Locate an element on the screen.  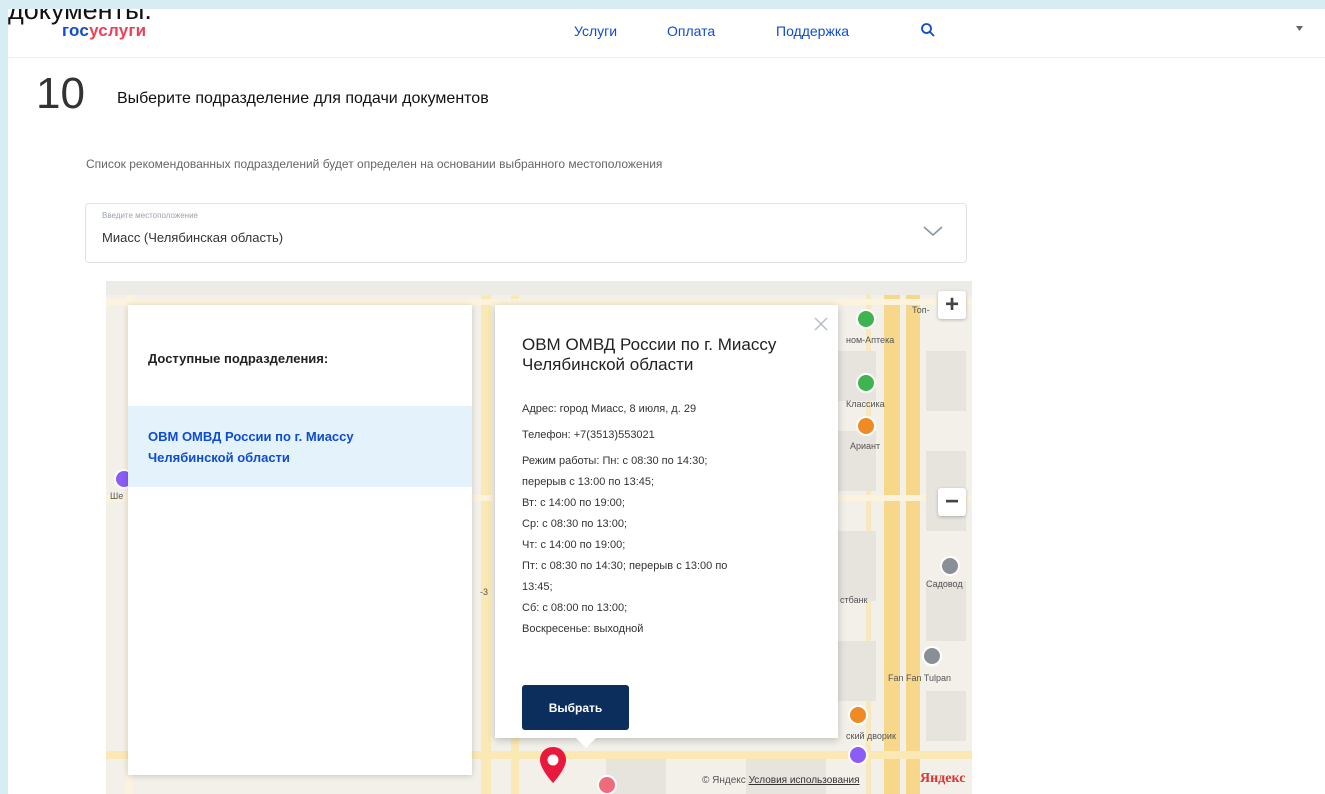
poi-label: Топ- is located at coordinates (921, 310).